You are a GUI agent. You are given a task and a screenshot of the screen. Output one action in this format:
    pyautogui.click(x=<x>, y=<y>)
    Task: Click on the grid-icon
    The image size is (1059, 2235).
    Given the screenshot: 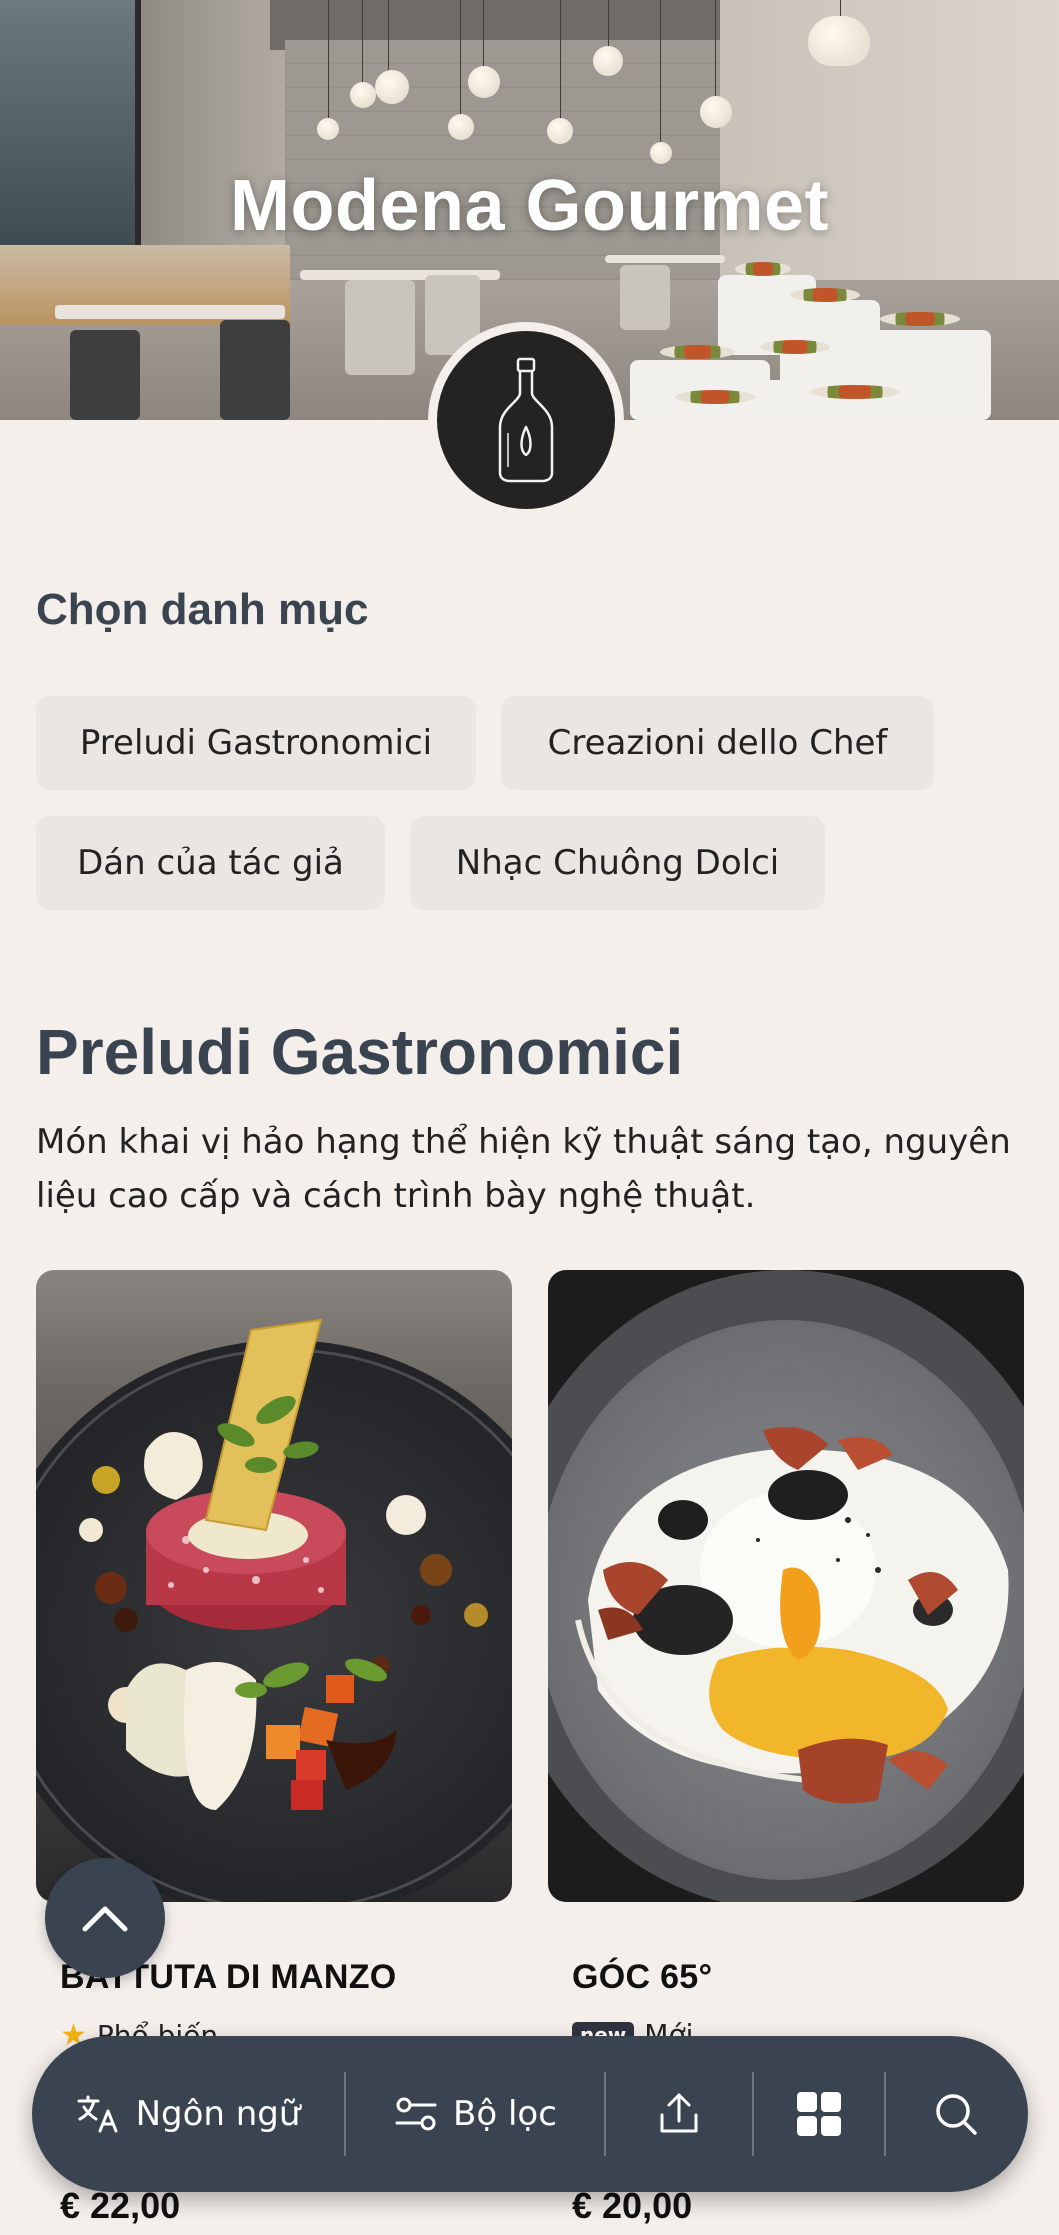 What is the action you would take?
    pyautogui.click(x=819, y=2114)
    